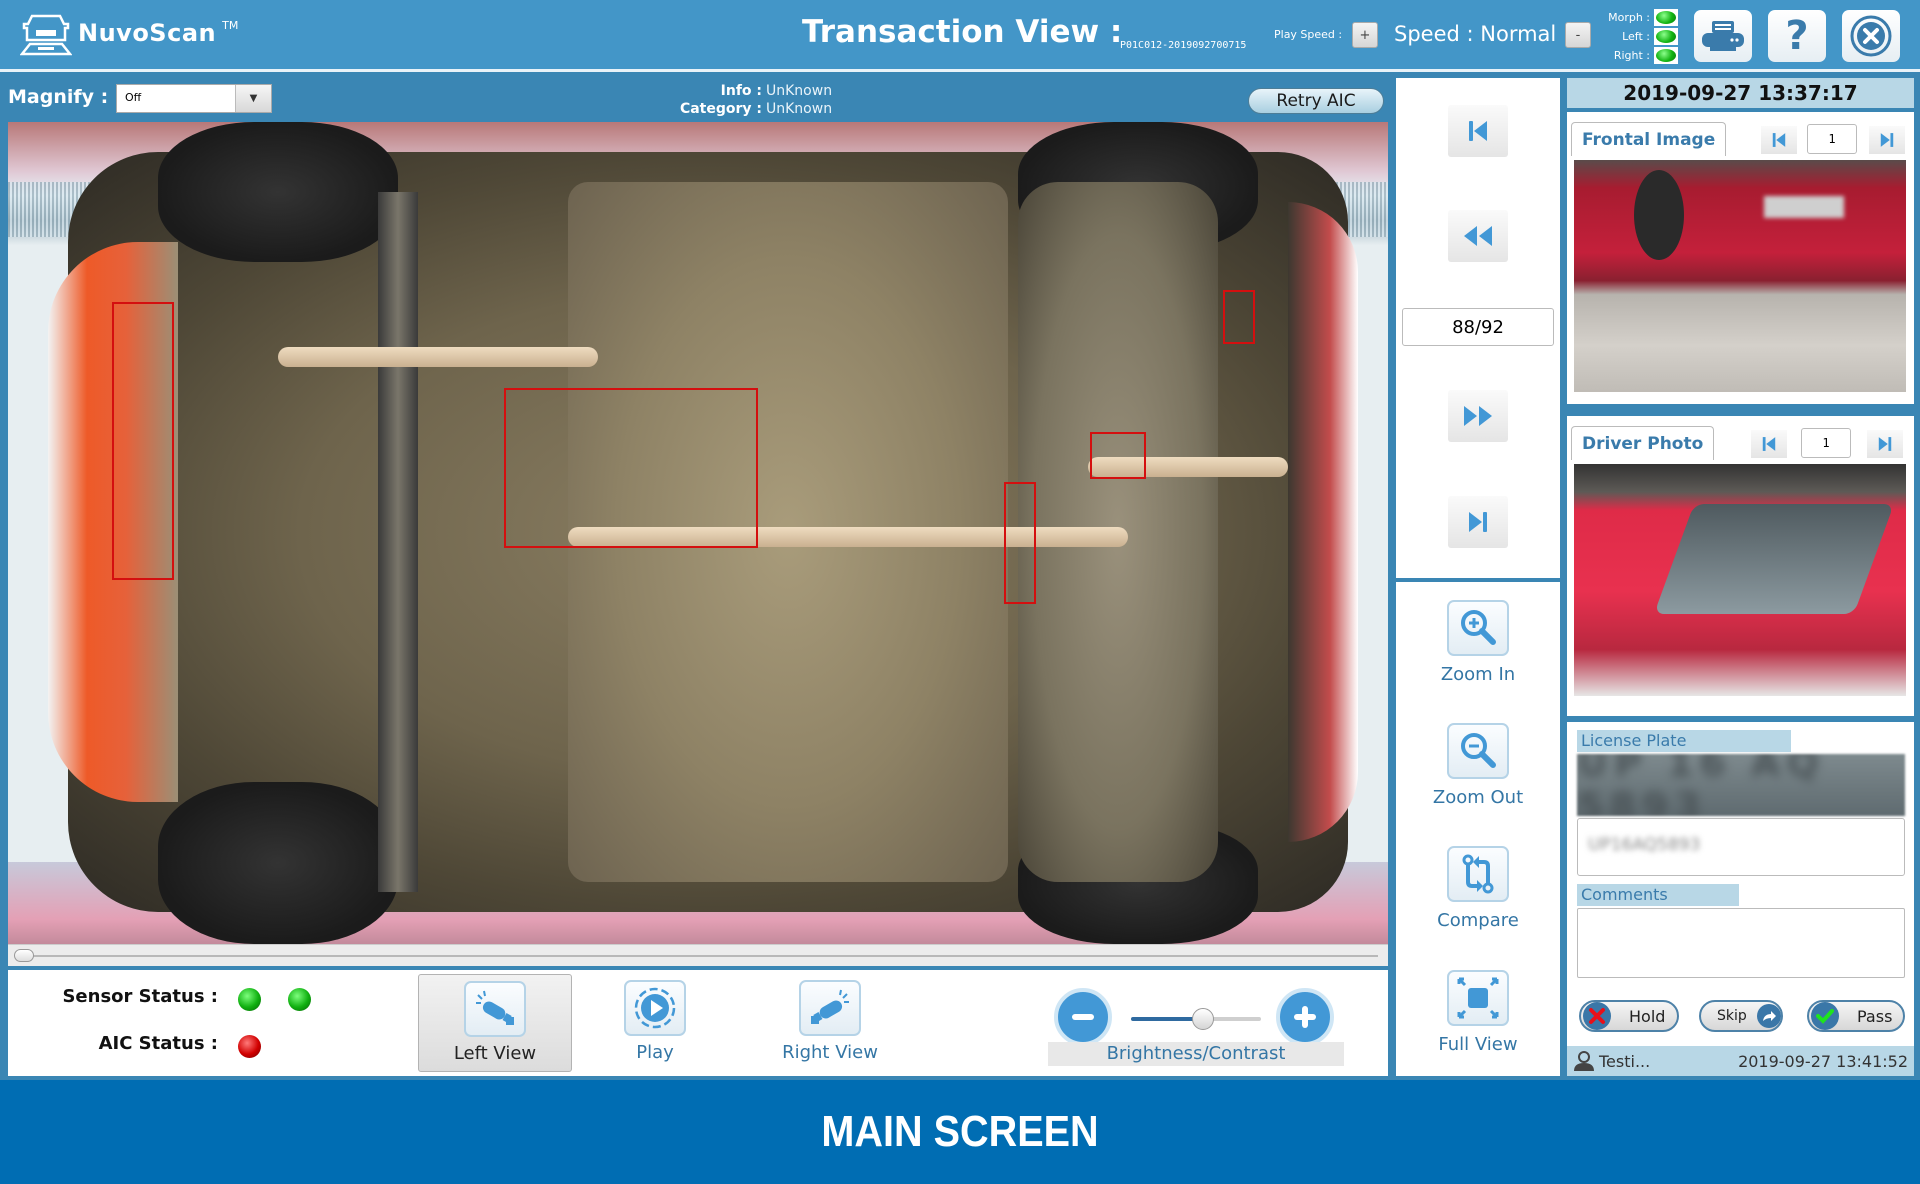 This screenshot has height=1184, width=1920. Describe the element at coordinates (1769, 1016) in the screenshot. I see `redo-arrow-icon` at that location.